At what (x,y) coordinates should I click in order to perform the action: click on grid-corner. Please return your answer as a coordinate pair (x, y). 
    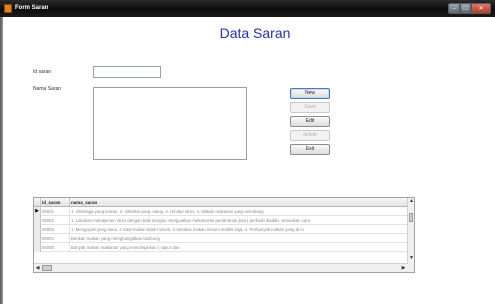
    Looking at the image, I should click on (37, 202).